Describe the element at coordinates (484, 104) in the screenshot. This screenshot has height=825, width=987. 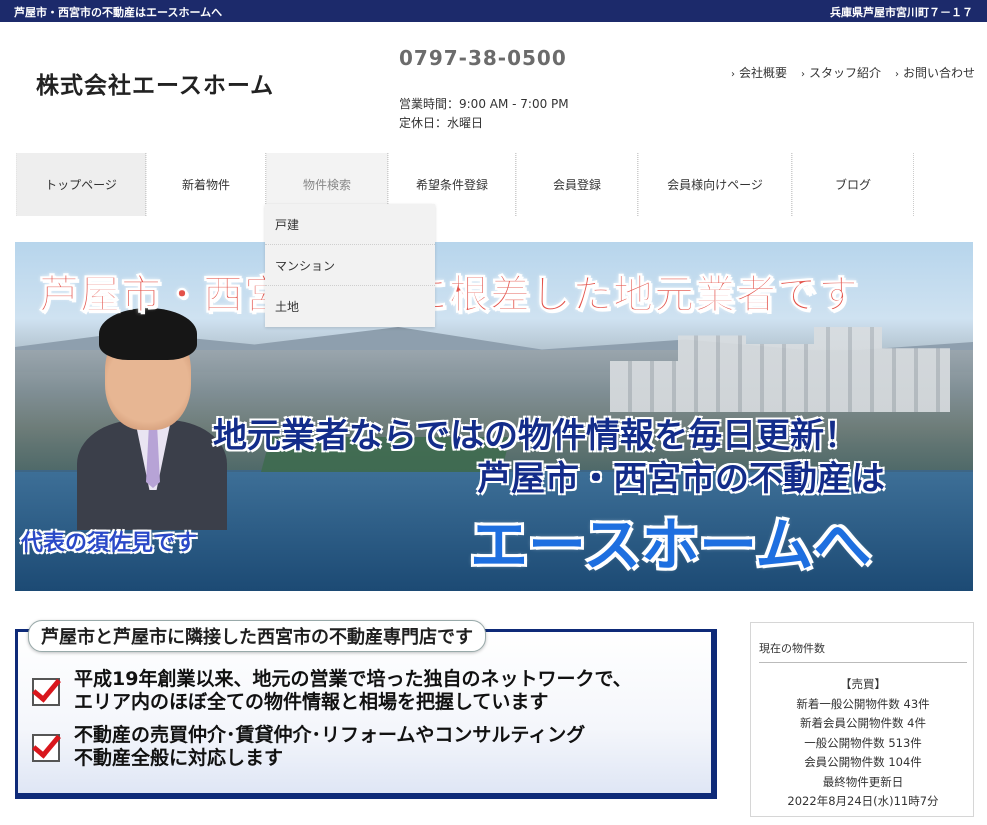
I see `hours-text: 営業時間：9:00 AM - 7:00 PM` at that location.